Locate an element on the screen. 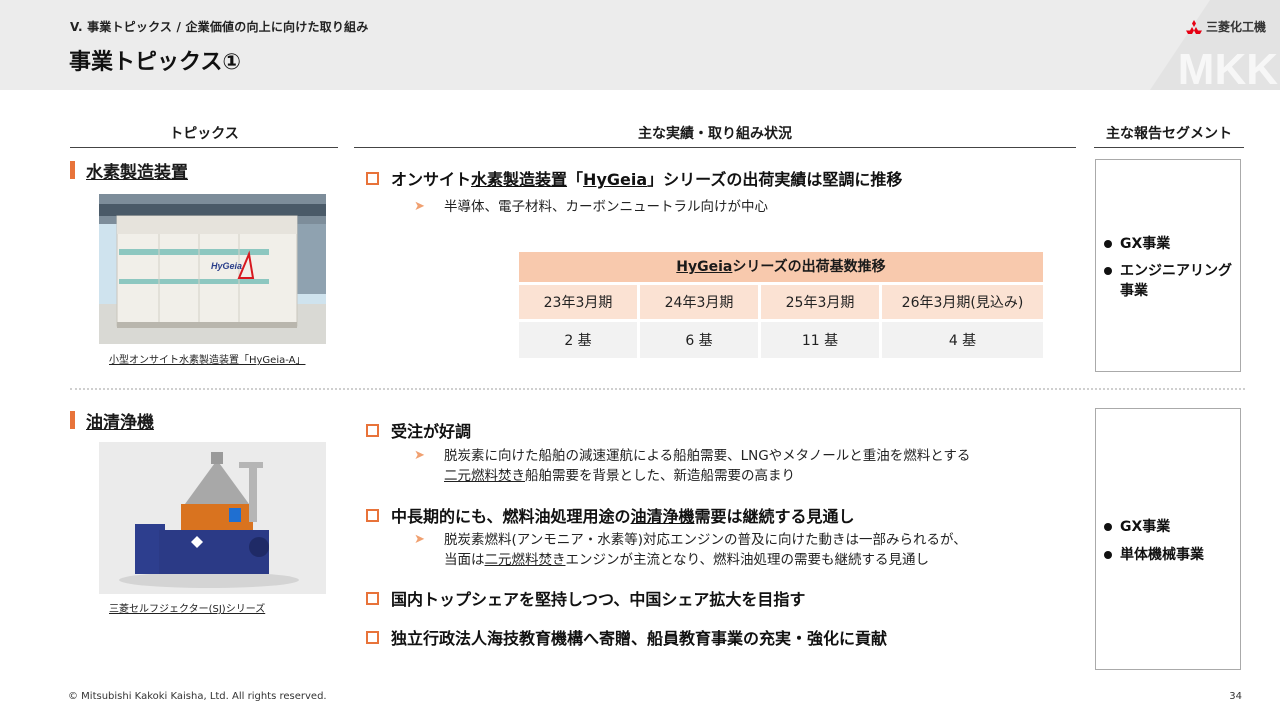 This screenshot has height=720, width=1280. table-title: HyGeiaシリーズの出荷基数推移 is located at coordinates (781, 267).